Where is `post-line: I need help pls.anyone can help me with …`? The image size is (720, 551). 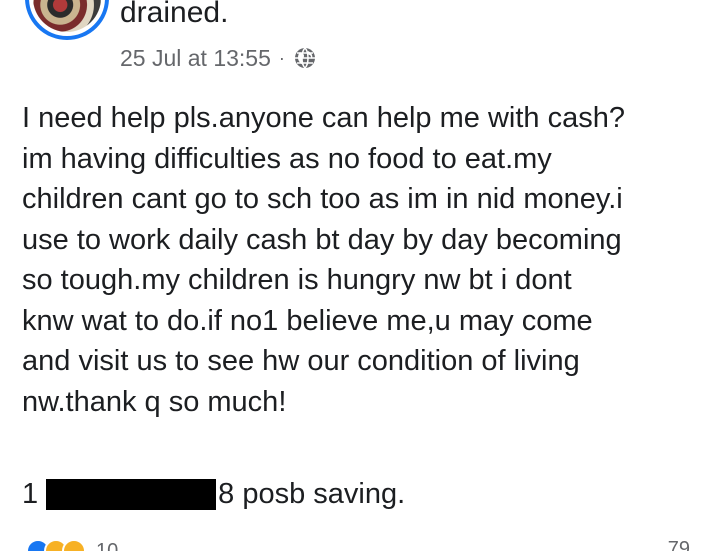 post-line: I need help pls.anyone can help me with … is located at coordinates (323, 118).